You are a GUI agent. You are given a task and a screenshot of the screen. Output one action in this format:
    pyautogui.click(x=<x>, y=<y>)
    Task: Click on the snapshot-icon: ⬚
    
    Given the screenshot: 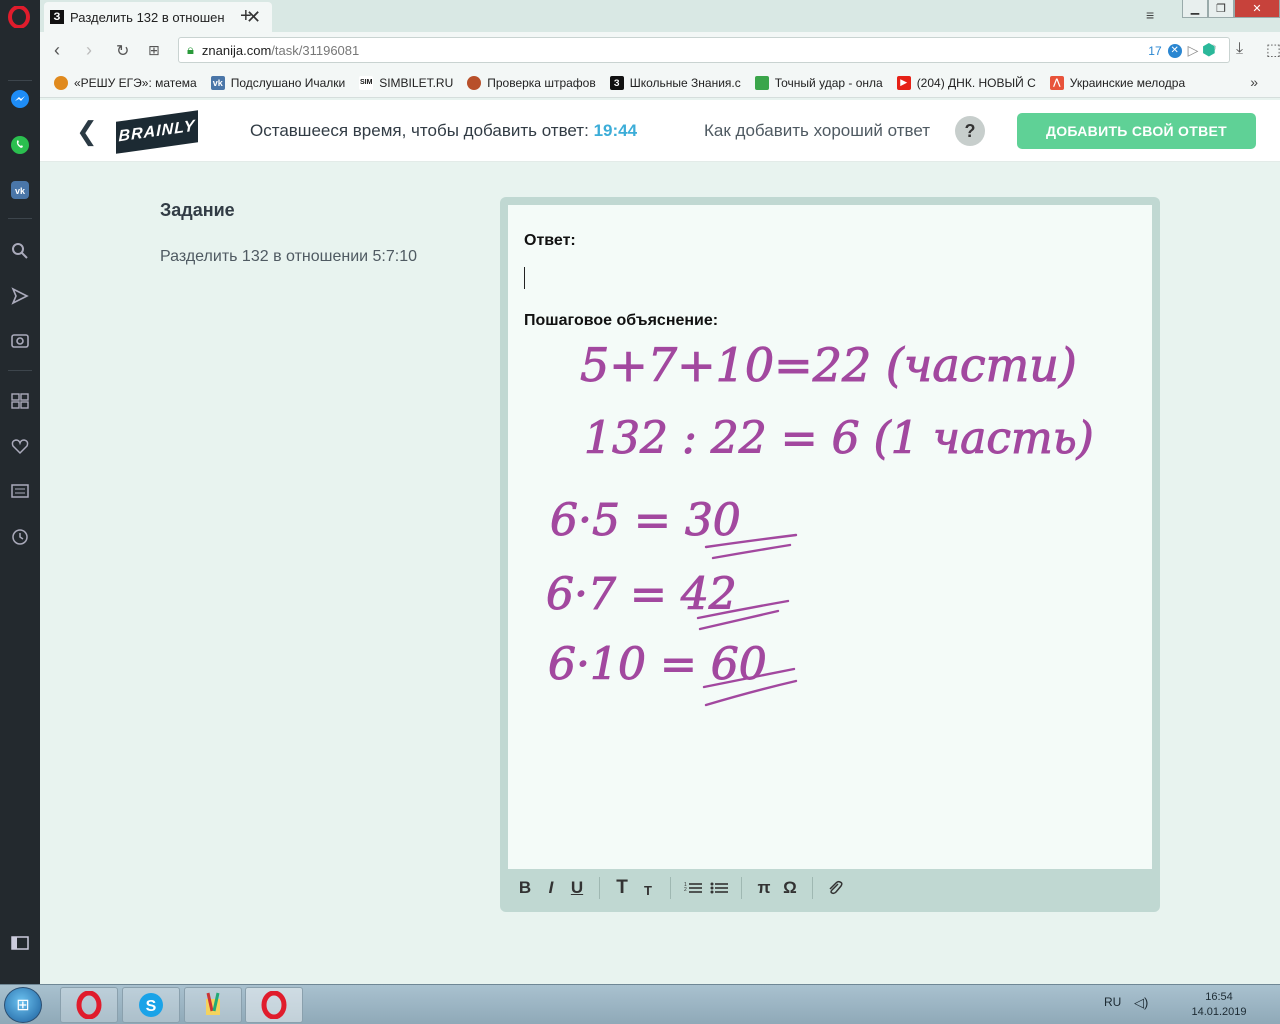 What is the action you would take?
    pyautogui.click(x=1273, y=50)
    